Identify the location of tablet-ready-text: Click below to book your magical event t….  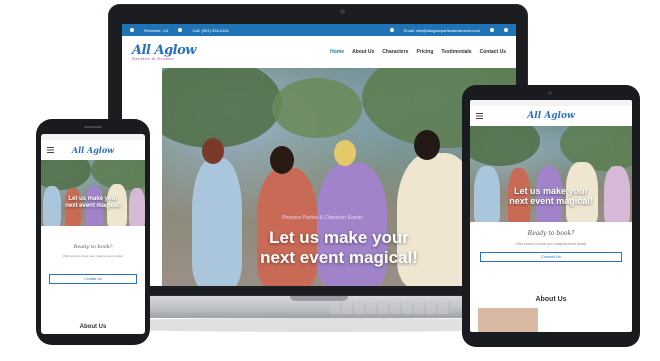
(551, 244).